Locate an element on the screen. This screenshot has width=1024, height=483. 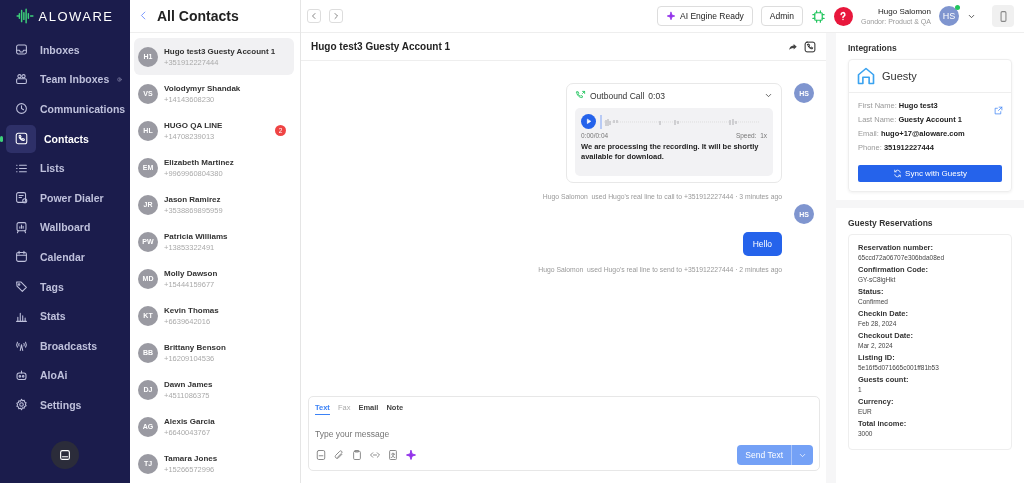
nav-item: Stats is located at coordinates (65, 316).